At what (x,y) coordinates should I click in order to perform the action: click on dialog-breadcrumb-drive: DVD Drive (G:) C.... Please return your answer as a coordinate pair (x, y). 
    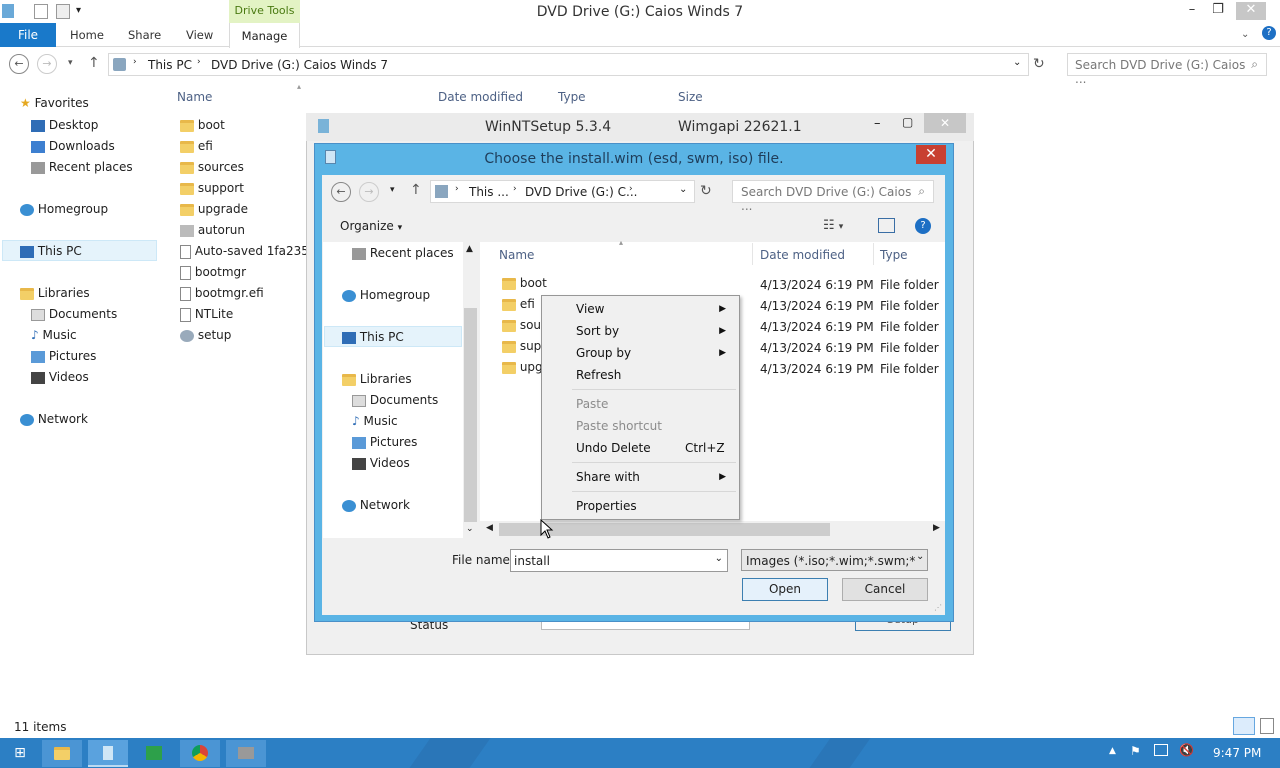
    Looking at the image, I should click on (581, 192).